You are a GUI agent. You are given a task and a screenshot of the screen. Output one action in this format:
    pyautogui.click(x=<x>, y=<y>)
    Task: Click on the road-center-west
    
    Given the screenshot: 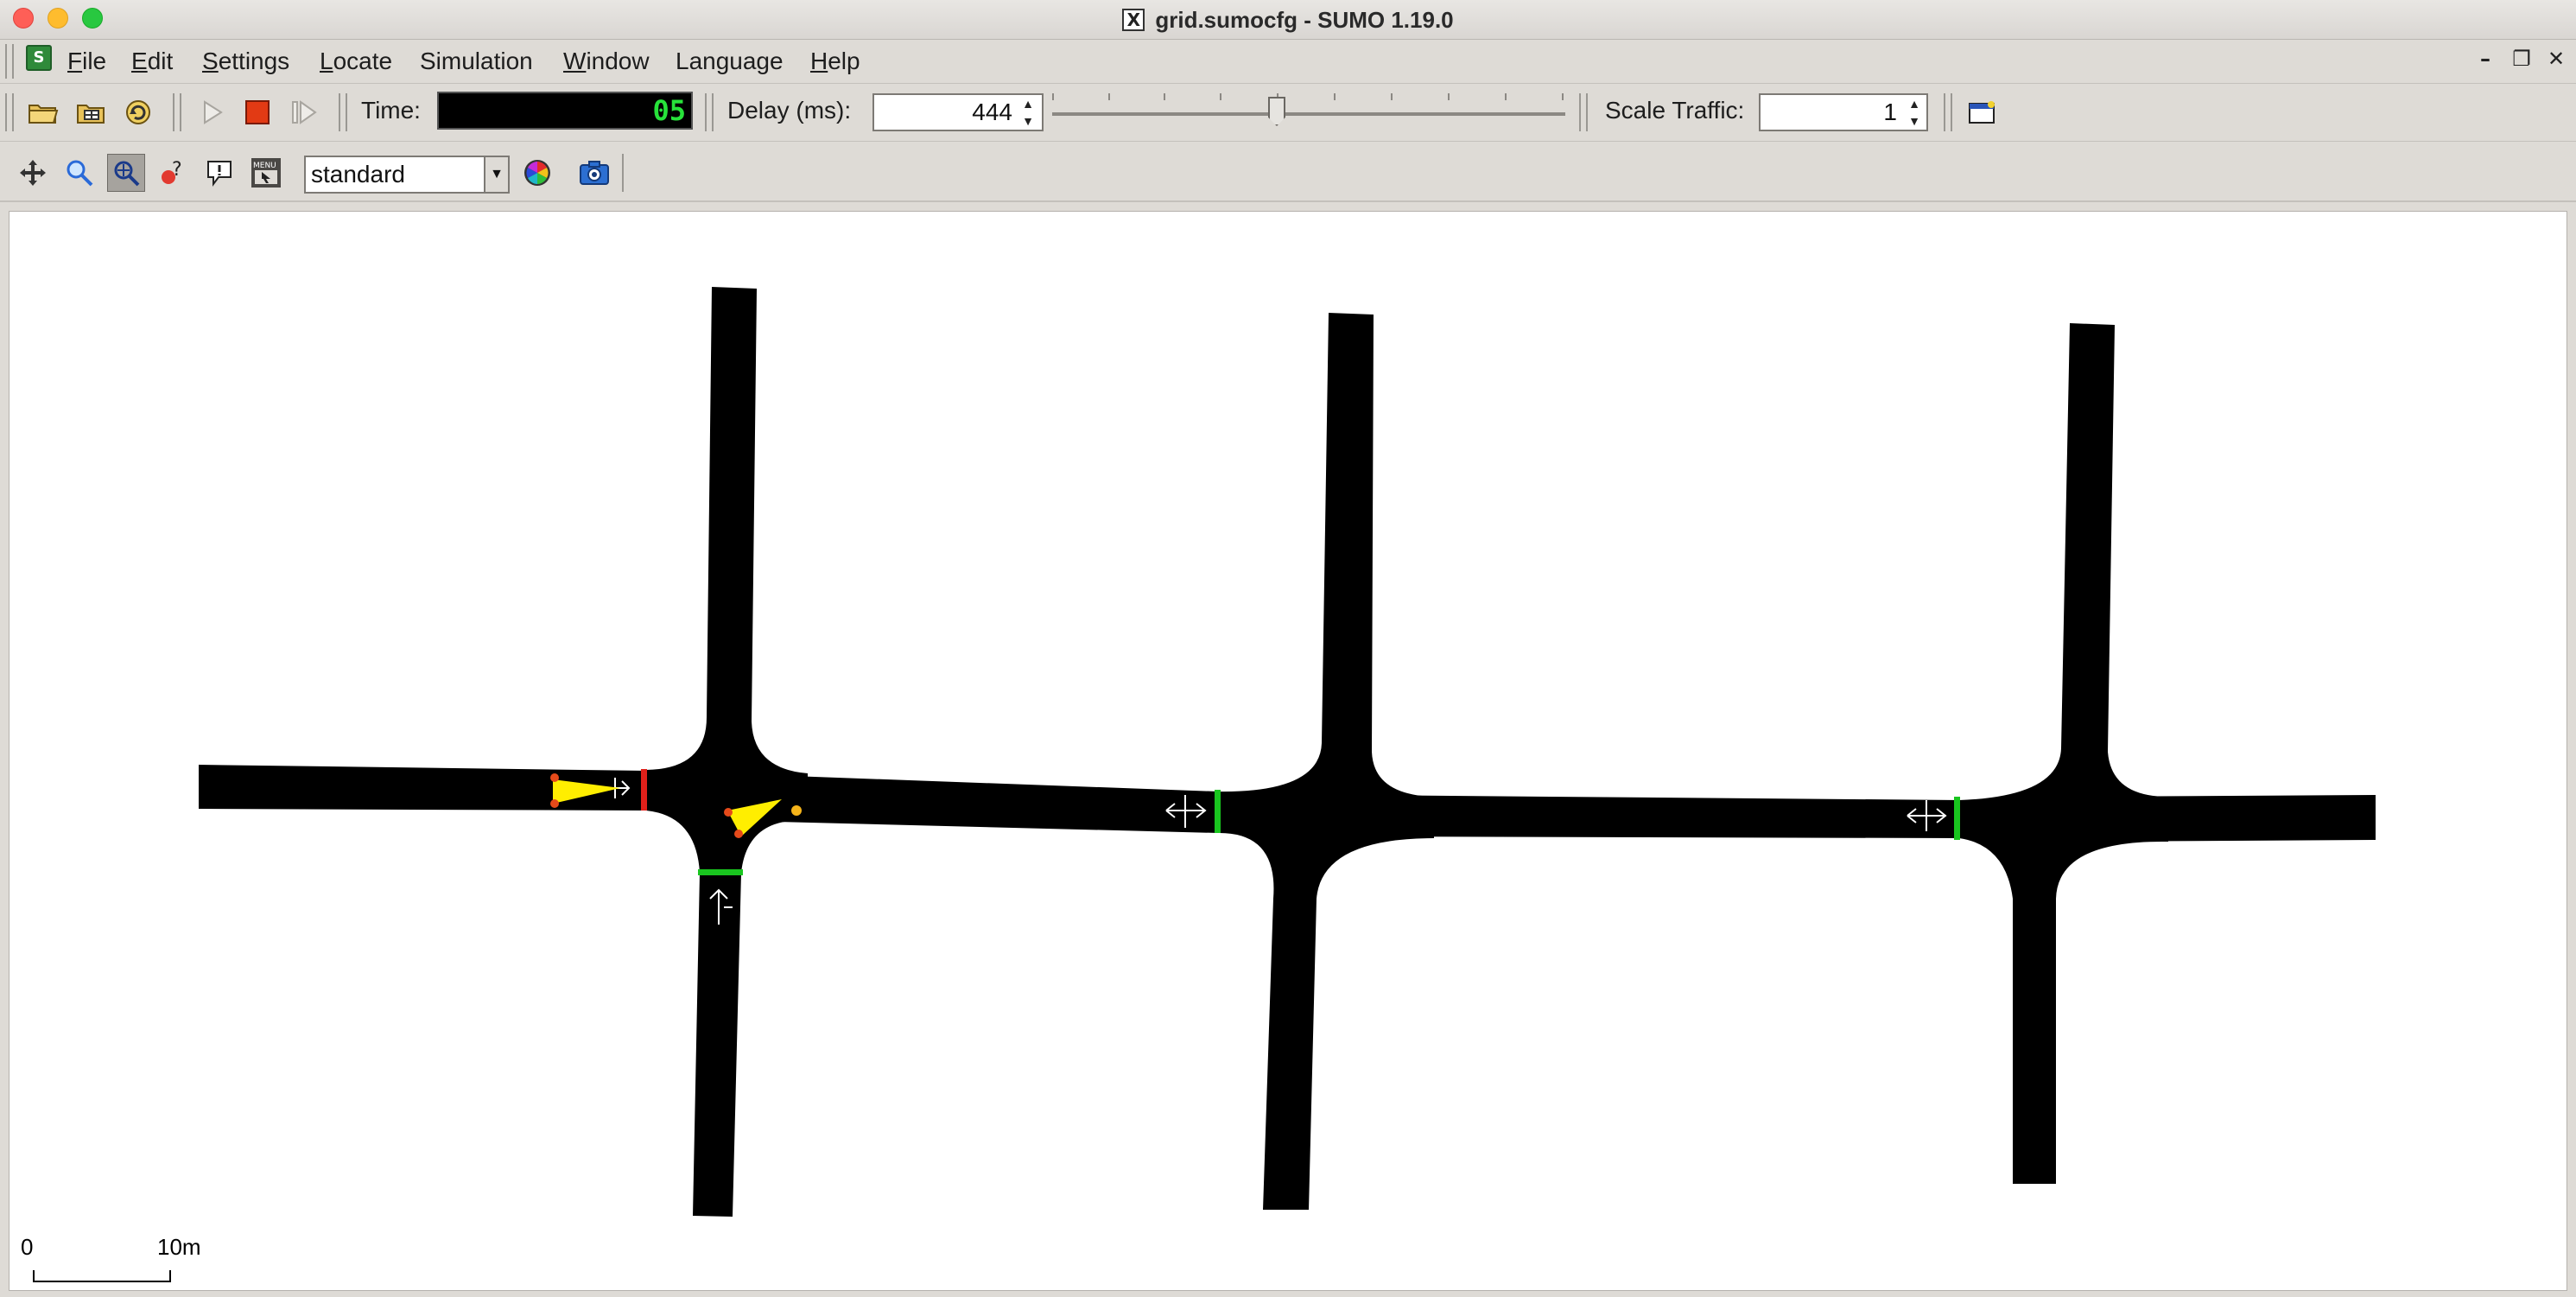 What is the action you would take?
    pyautogui.click(x=980, y=803)
    